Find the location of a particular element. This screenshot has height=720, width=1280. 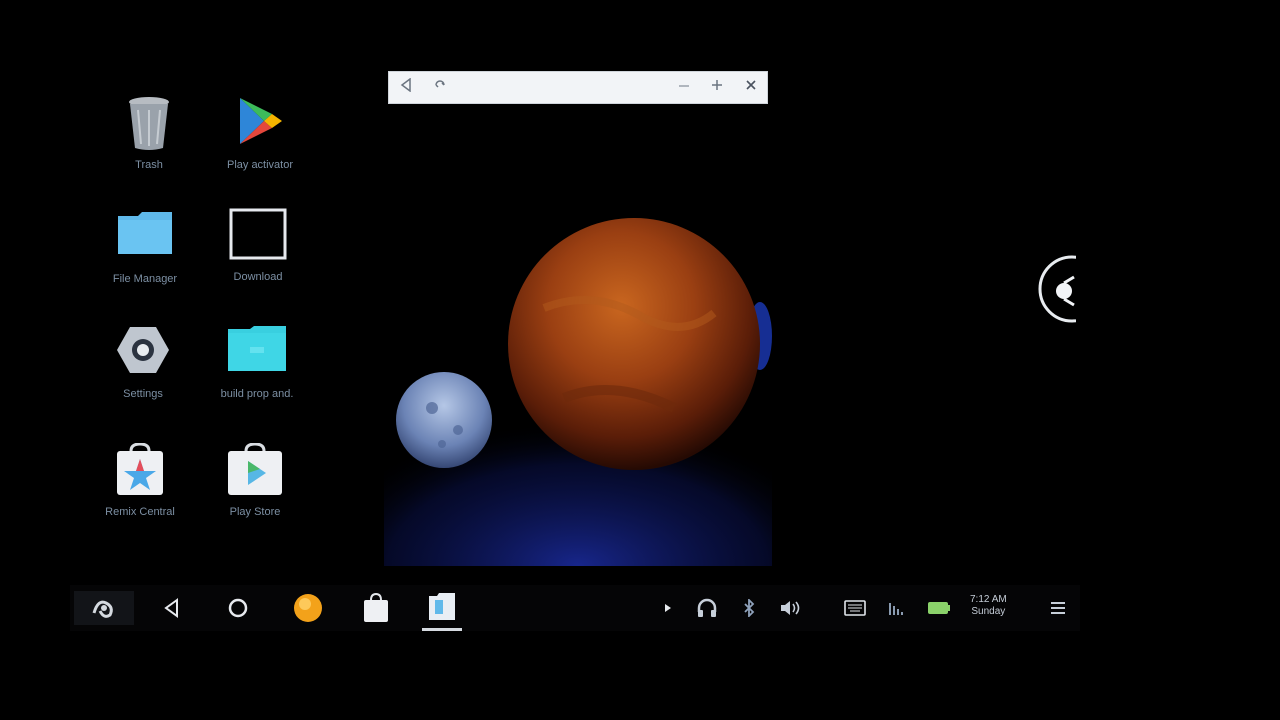

desktop-icon-build-prop: build prop and. is located at coordinates (257, 375).